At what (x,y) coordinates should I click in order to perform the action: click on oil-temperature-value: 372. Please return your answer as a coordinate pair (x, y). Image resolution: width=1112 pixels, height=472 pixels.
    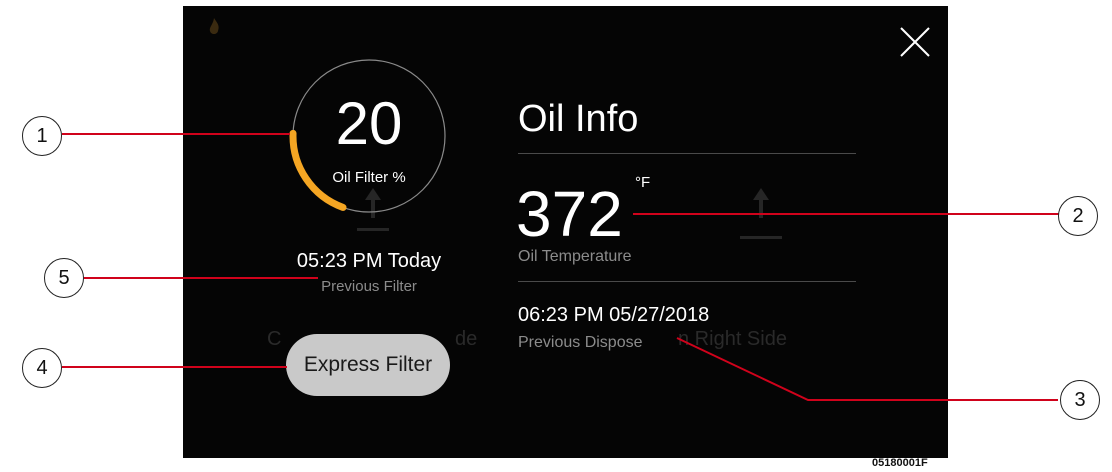
    Looking at the image, I should click on (569, 214).